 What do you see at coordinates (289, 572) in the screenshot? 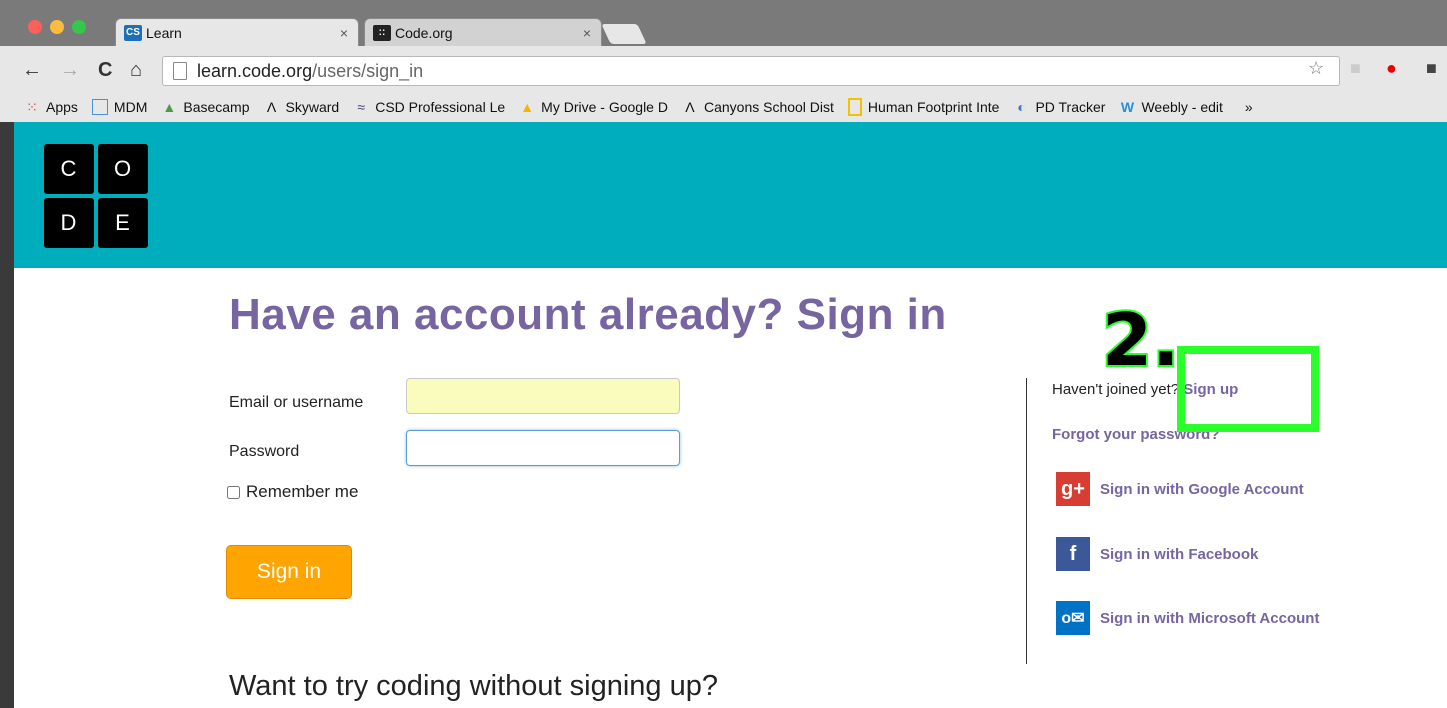
I see `sign-in-button: Sign in` at bounding box center [289, 572].